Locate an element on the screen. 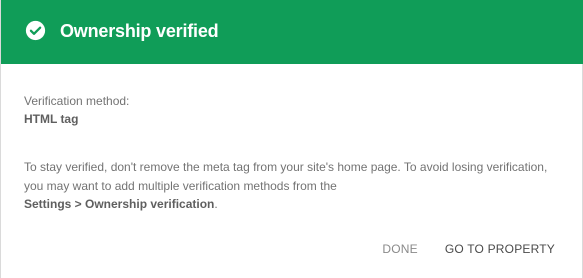 This screenshot has width=583, height=278. check-circle-icon is located at coordinates (35, 30).